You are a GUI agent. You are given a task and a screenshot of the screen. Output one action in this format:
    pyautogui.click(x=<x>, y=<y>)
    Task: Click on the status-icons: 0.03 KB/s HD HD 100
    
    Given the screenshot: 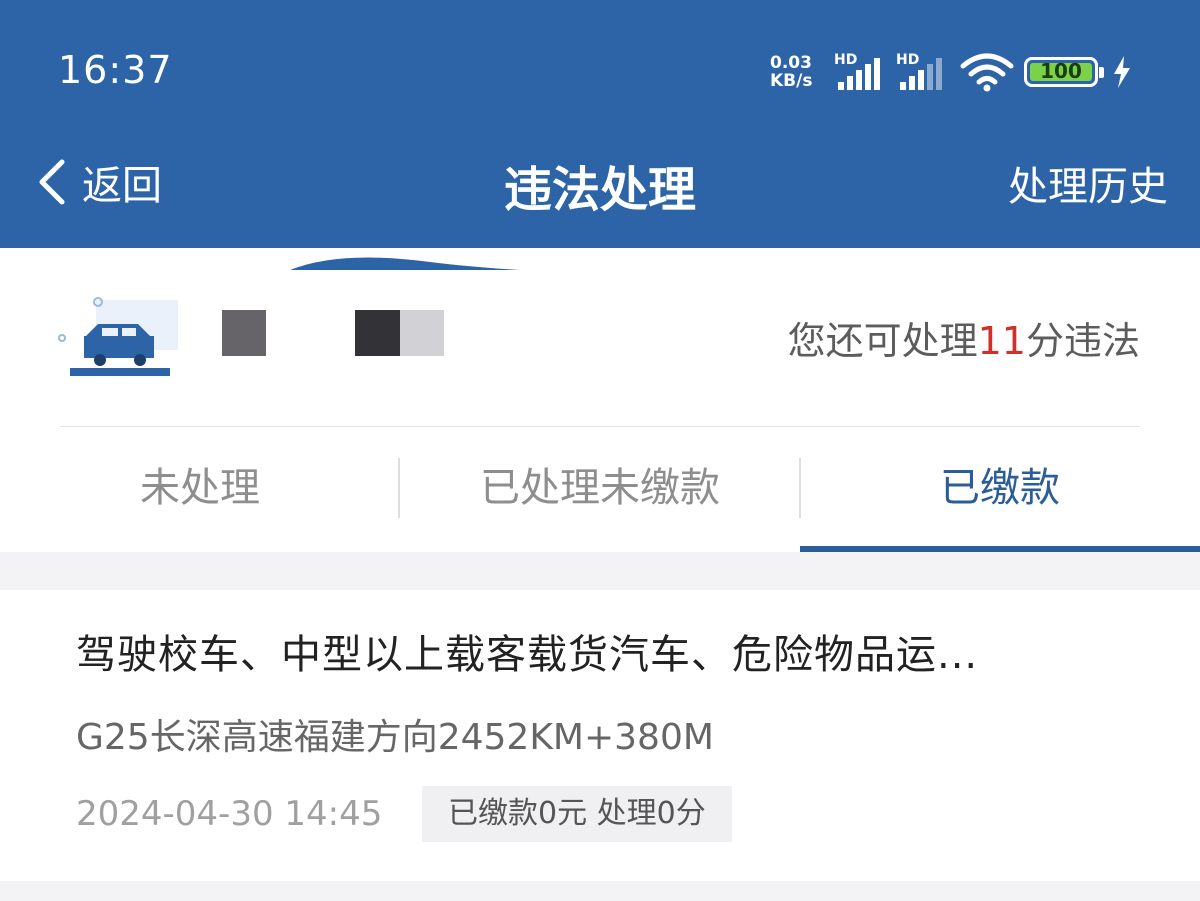 What is the action you would take?
    pyautogui.click(x=951, y=72)
    